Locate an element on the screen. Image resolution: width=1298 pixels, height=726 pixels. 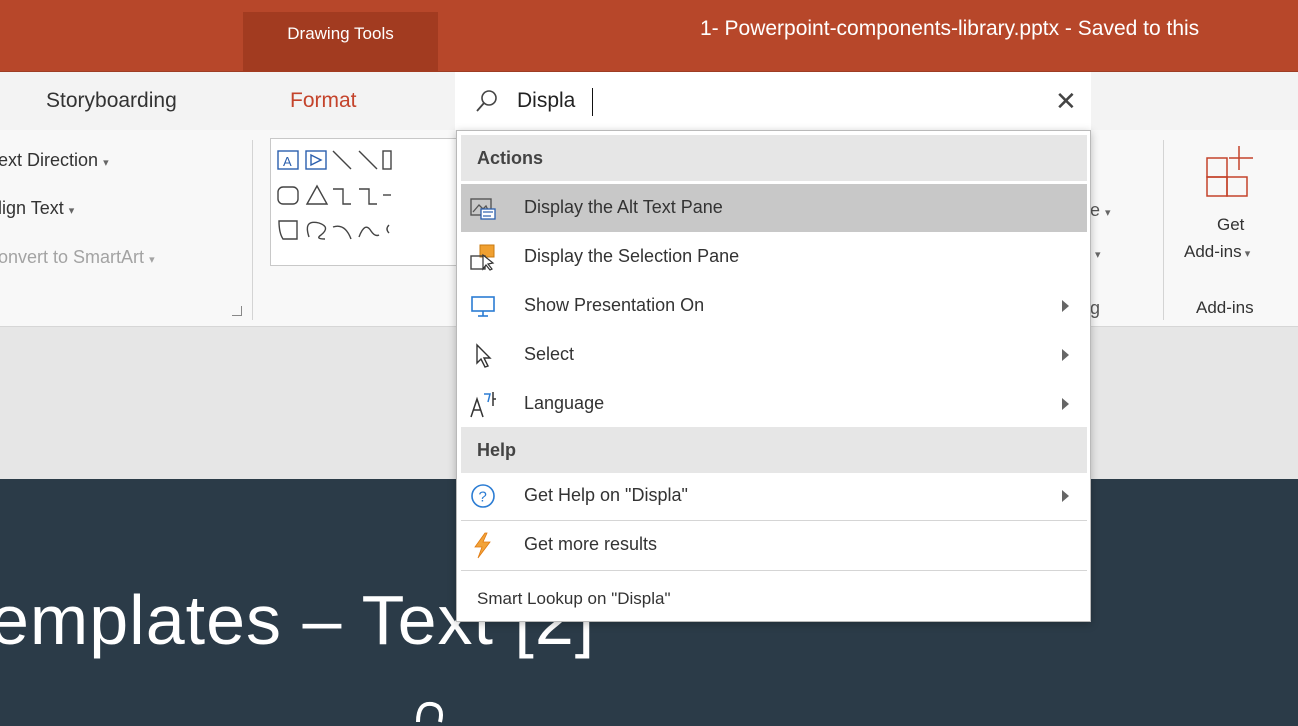
svg-text: A is located at coordinates (287, 161).